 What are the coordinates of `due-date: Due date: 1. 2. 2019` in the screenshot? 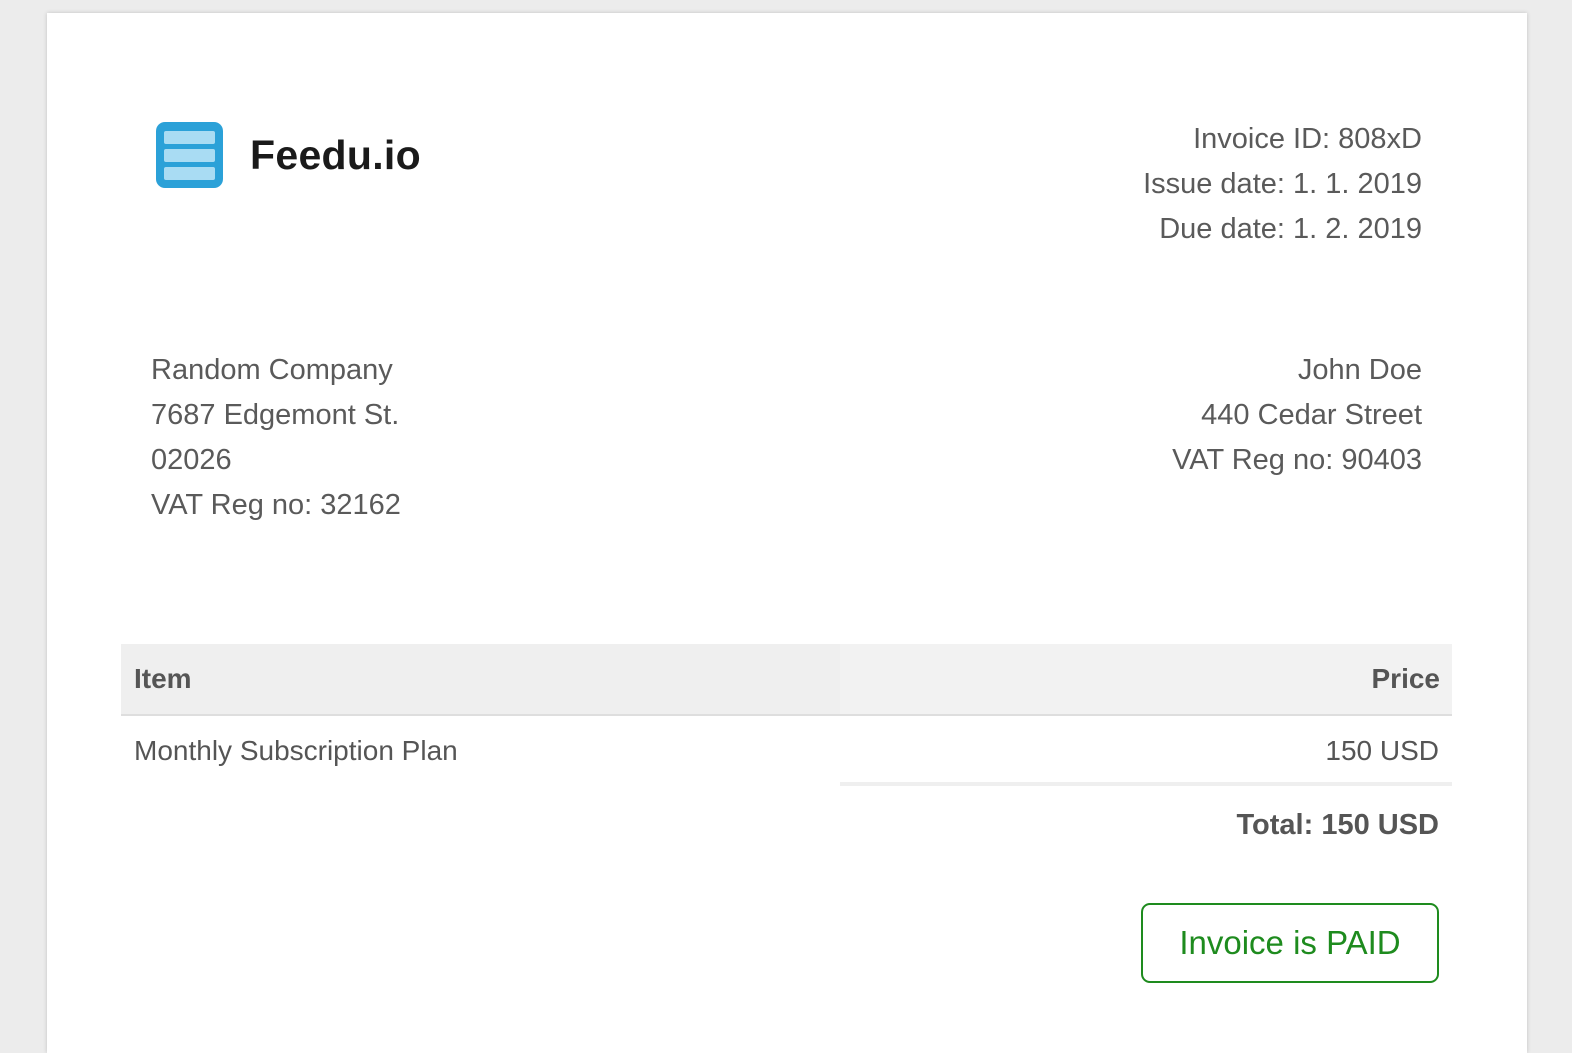 It's located at (1290, 229).